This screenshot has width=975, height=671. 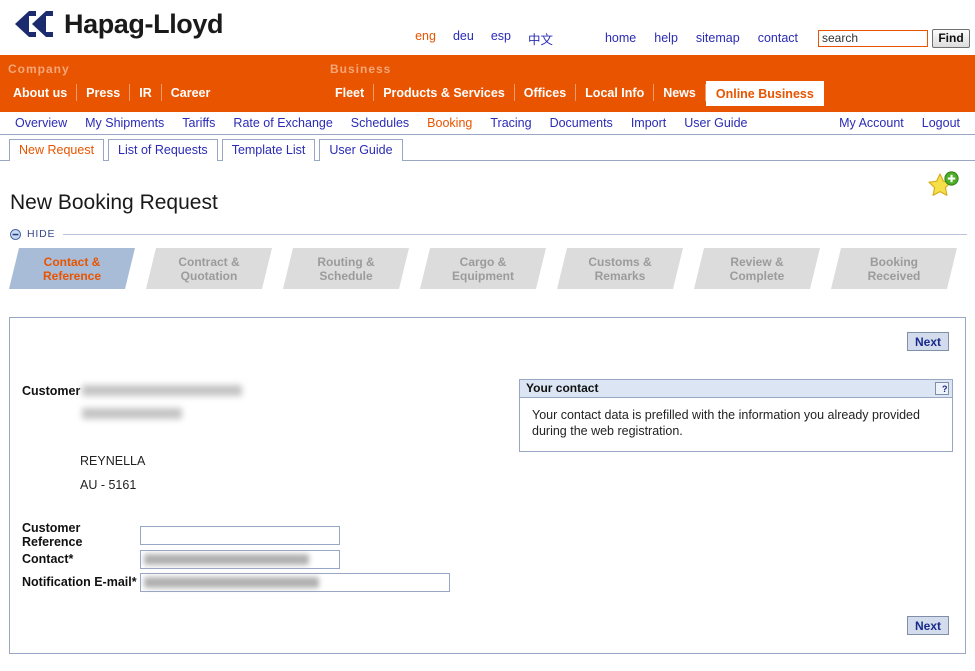 I want to click on nav-item-fleet: Fleet, so click(x=350, y=92).